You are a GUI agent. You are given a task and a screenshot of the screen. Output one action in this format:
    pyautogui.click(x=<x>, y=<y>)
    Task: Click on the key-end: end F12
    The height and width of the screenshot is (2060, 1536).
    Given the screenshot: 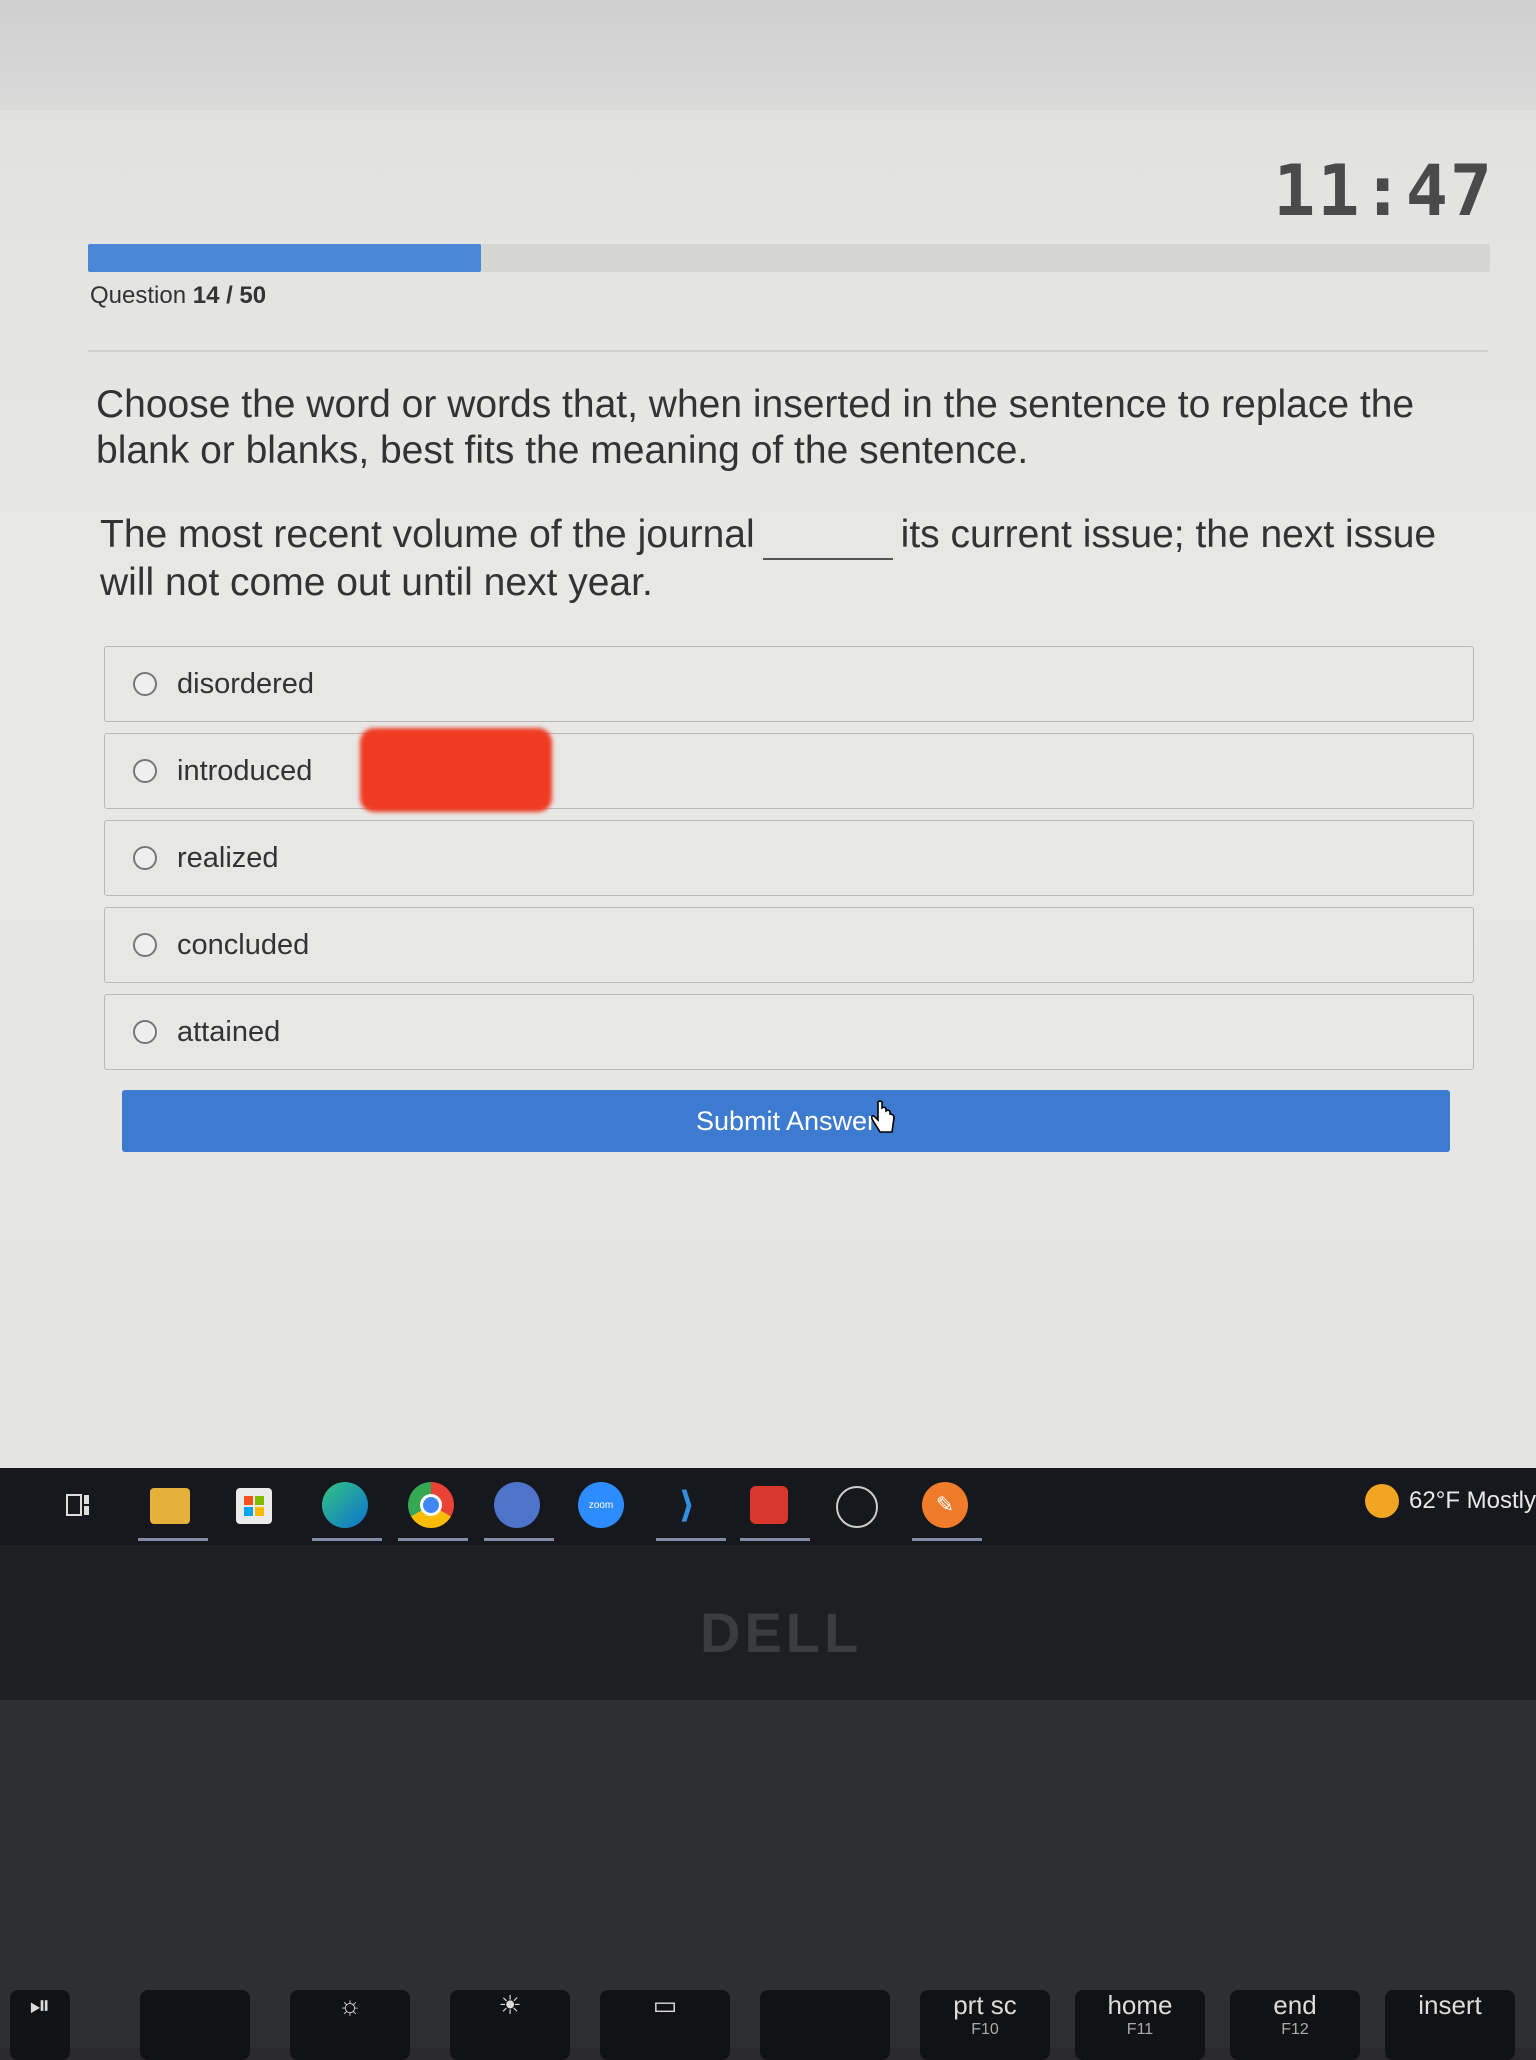 What is the action you would take?
    pyautogui.click(x=1295, y=2025)
    